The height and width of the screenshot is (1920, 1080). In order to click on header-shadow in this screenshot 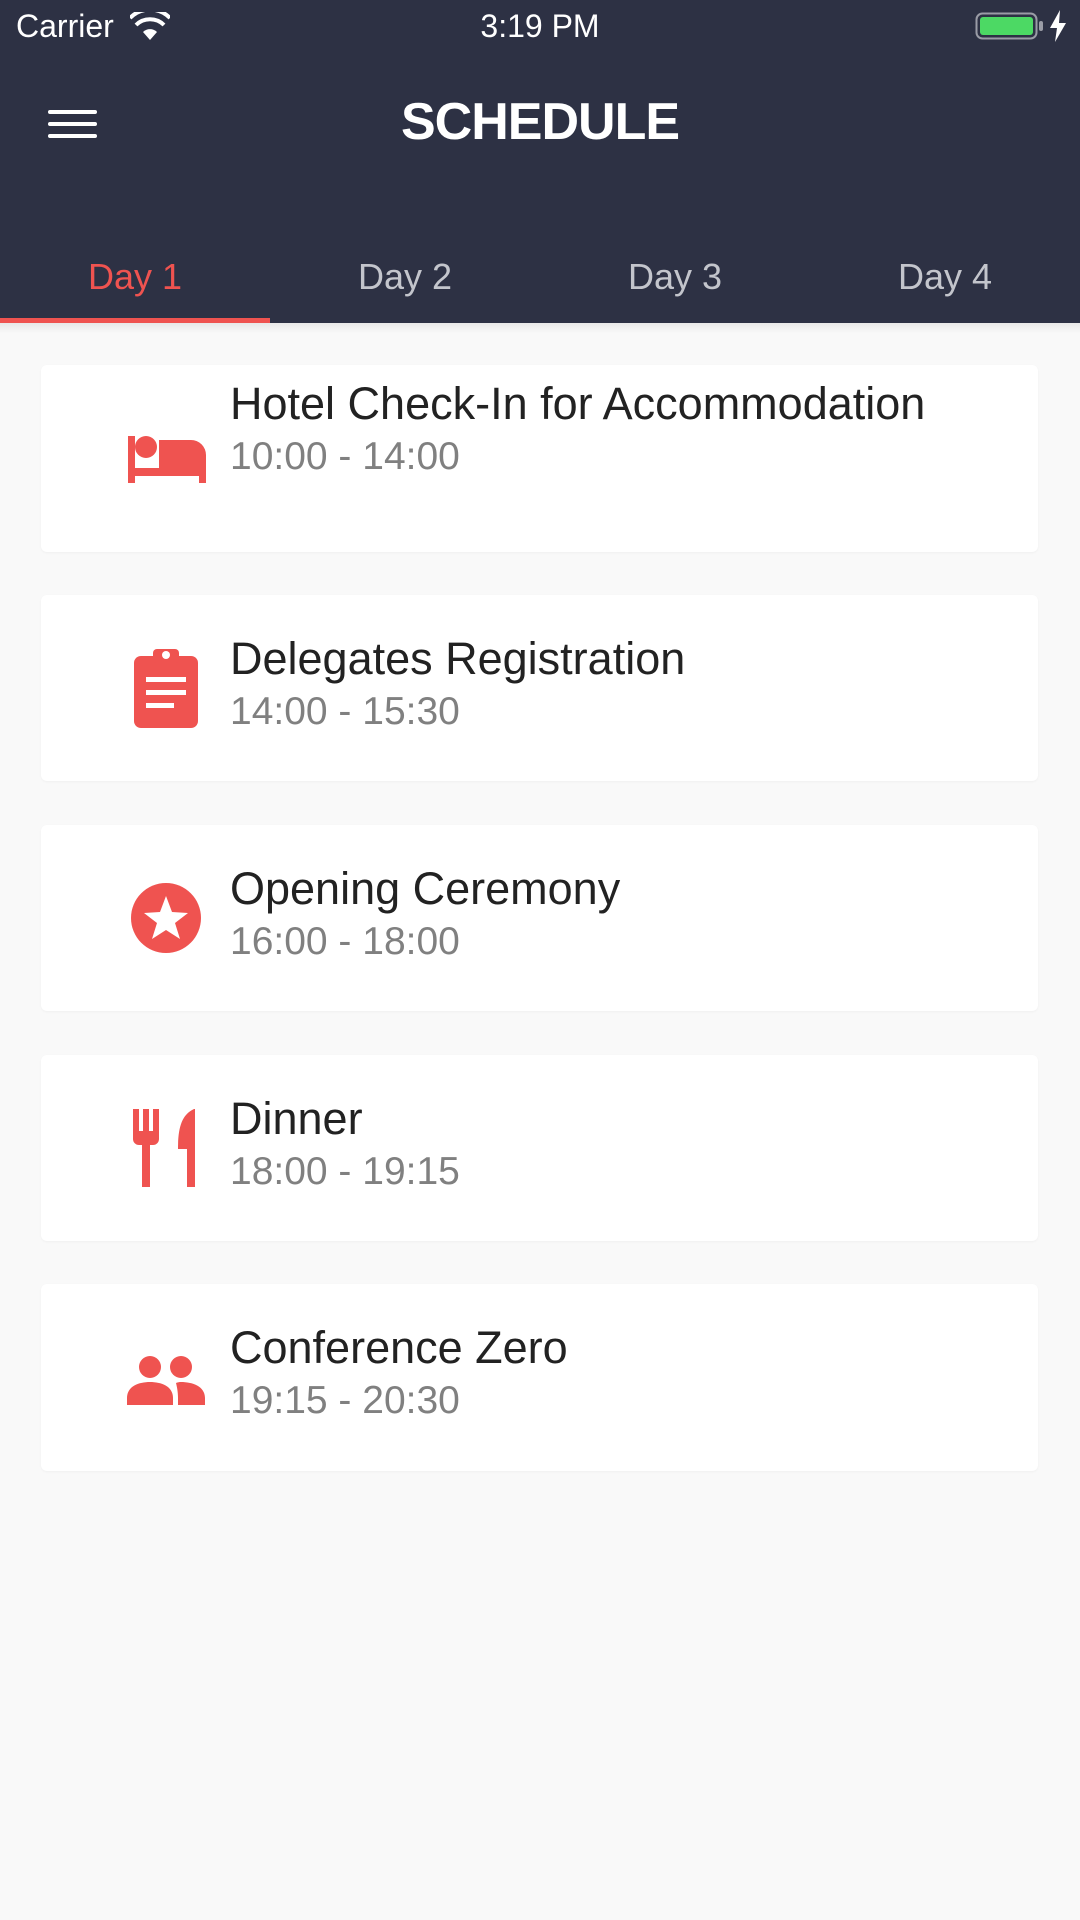, I will do `click(540, 328)`.